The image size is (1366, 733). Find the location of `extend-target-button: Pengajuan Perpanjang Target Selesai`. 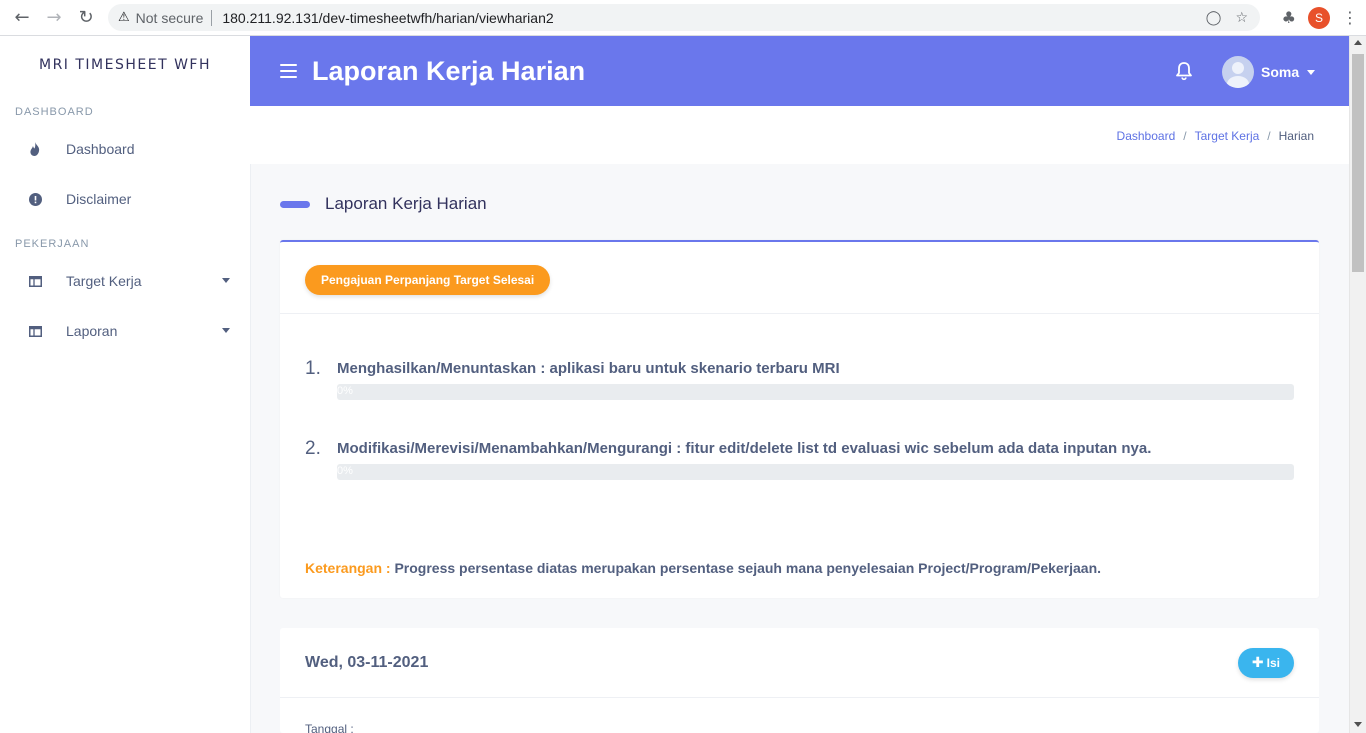

extend-target-button: Pengajuan Perpanjang Target Selesai is located at coordinates (428, 280).